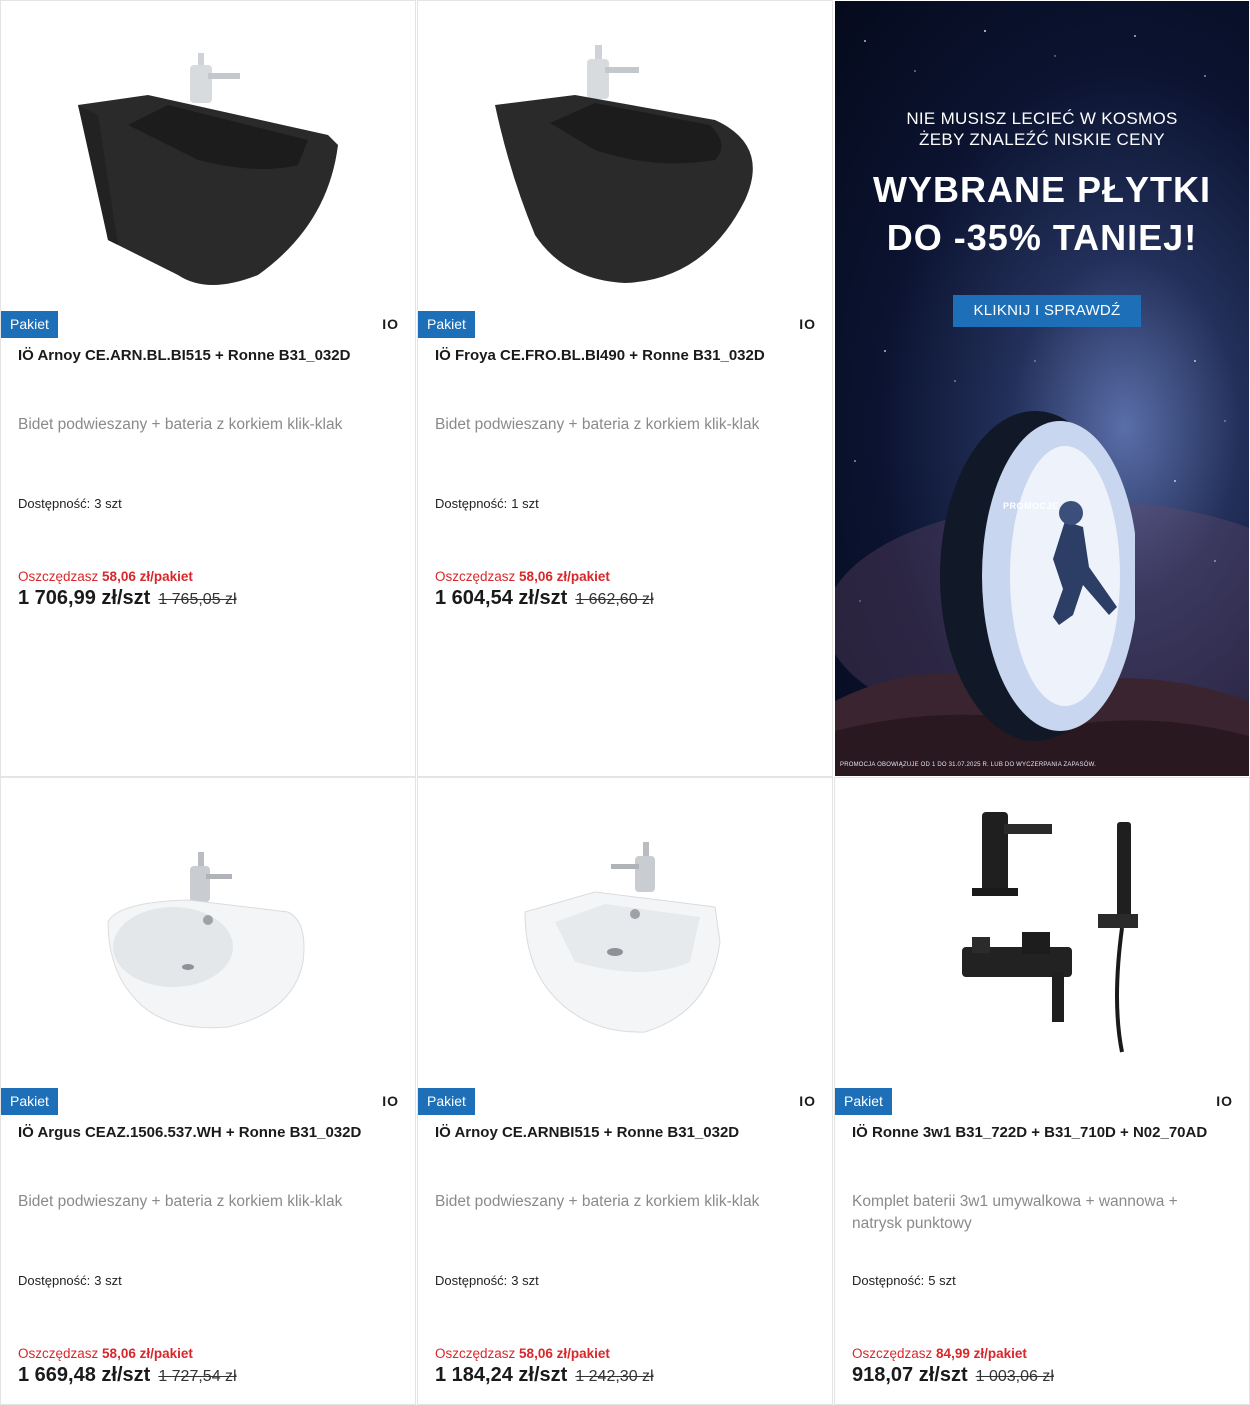 This screenshot has width=1250, height=1405. What do you see at coordinates (84, 1375) in the screenshot?
I see `current-price: 1 669,48 zł/szt` at bounding box center [84, 1375].